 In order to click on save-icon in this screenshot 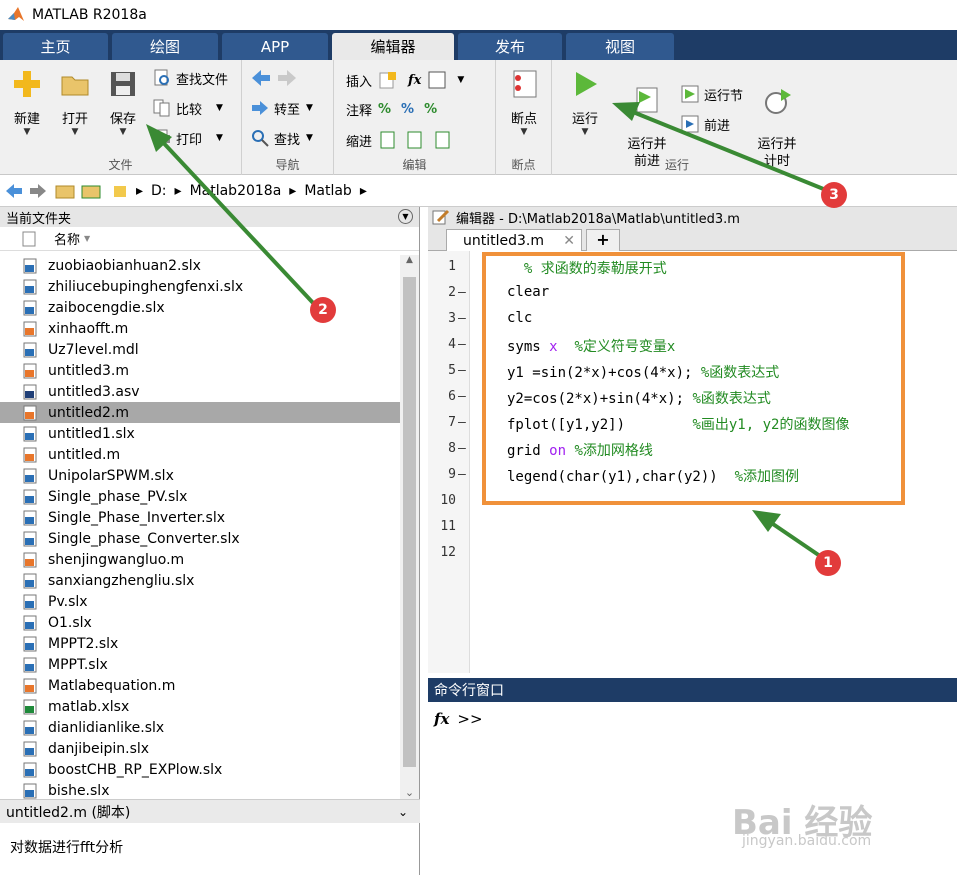, I will do `click(123, 84)`.